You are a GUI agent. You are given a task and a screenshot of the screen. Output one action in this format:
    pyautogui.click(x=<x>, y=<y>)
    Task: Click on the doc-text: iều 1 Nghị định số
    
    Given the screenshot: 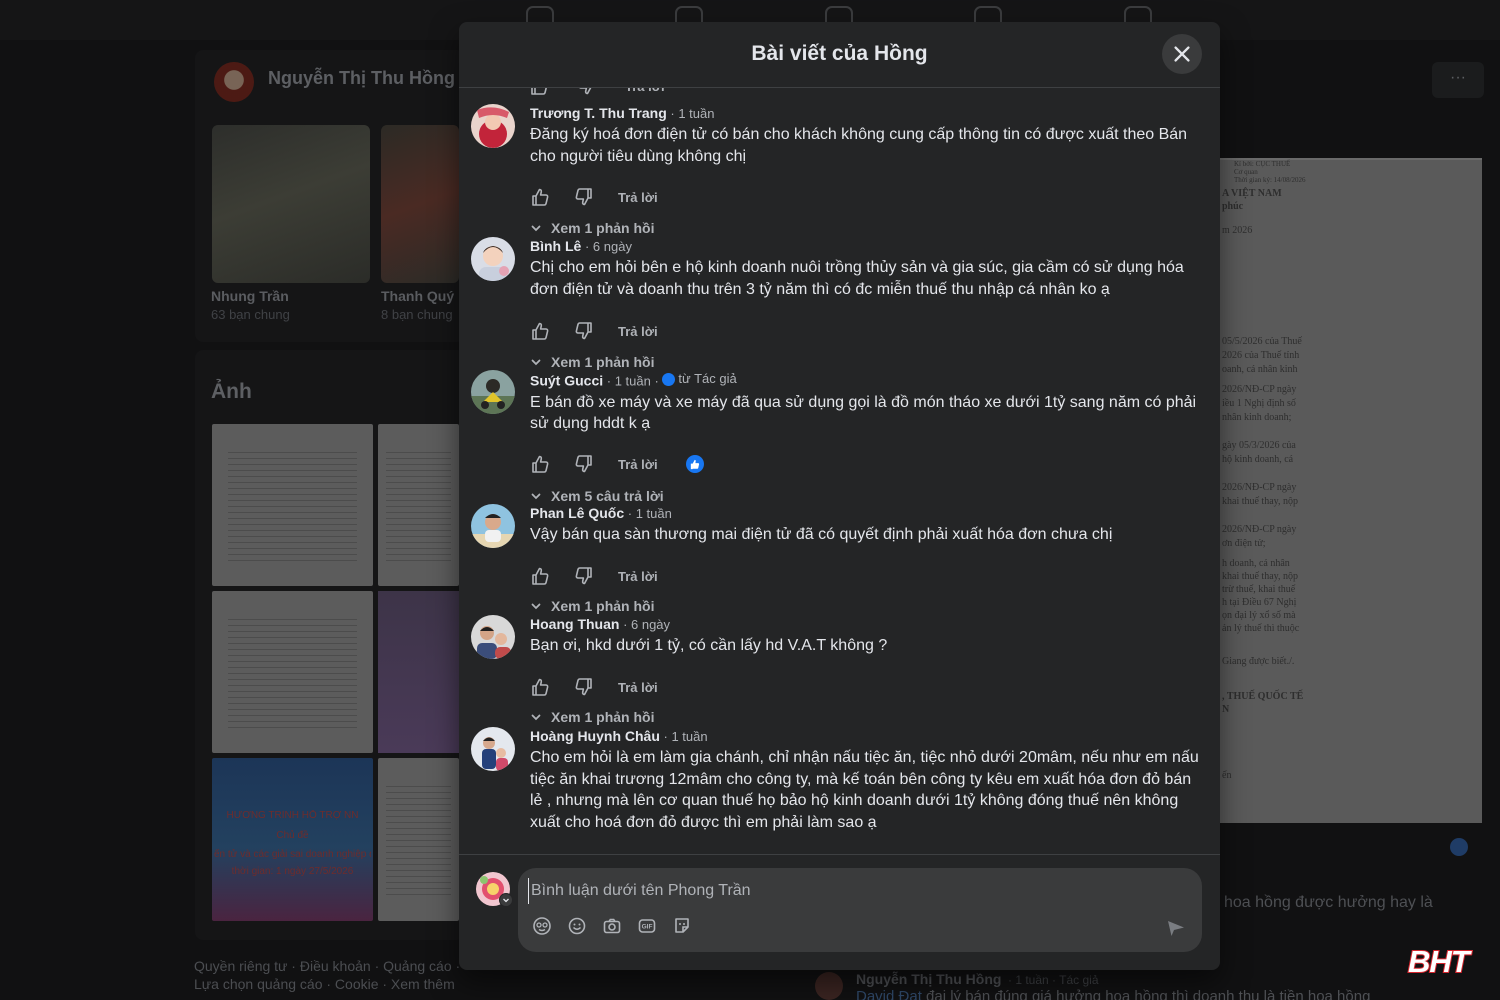 What is the action you would take?
    pyautogui.click(x=1259, y=403)
    